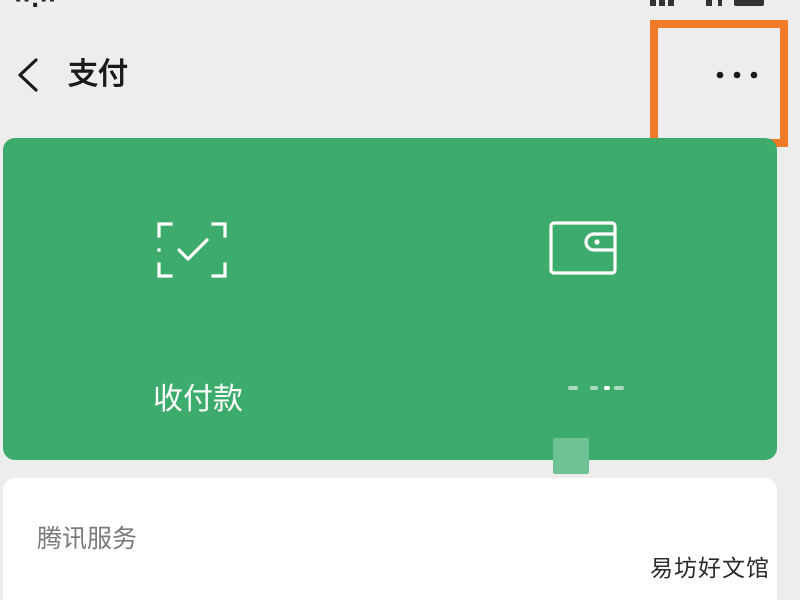 The width and height of the screenshot is (800, 600). What do you see at coordinates (710, 3) in the screenshot?
I see `status-icons` at bounding box center [710, 3].